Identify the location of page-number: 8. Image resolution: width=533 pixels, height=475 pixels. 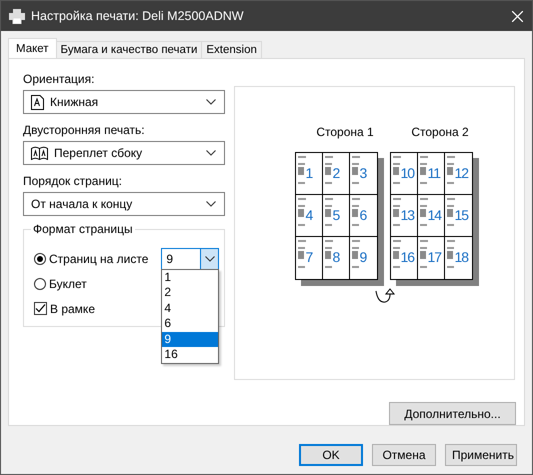
(336, 257).